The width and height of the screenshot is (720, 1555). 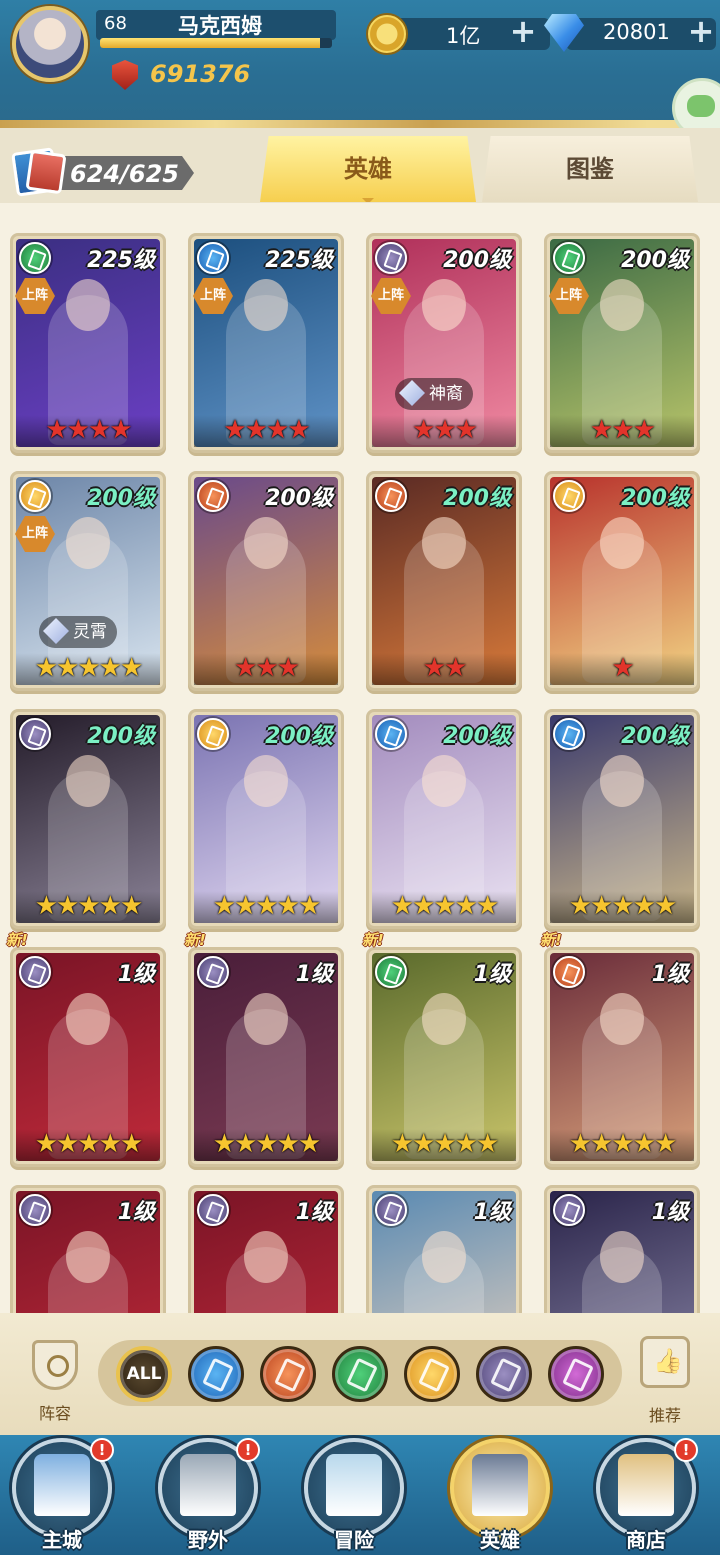 I want to click on xp-bar, so click(x=216, y=43).